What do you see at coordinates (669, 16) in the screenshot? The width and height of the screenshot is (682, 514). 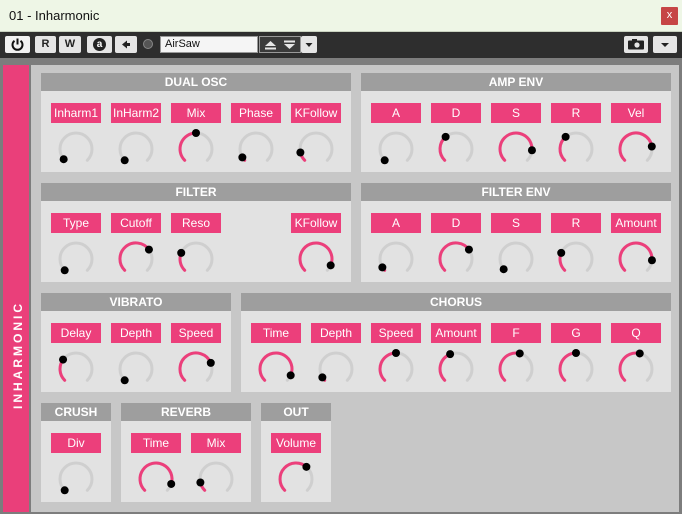 I see `close-button: x` at bounding box center [669, 16].